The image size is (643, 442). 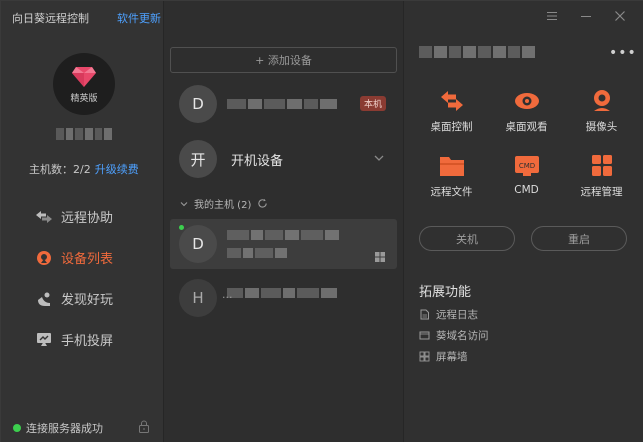 What do you see at coordinates (257, 161) in the screenshot?
I see `device-name: 开机设备` at bounding box center [257, 161].